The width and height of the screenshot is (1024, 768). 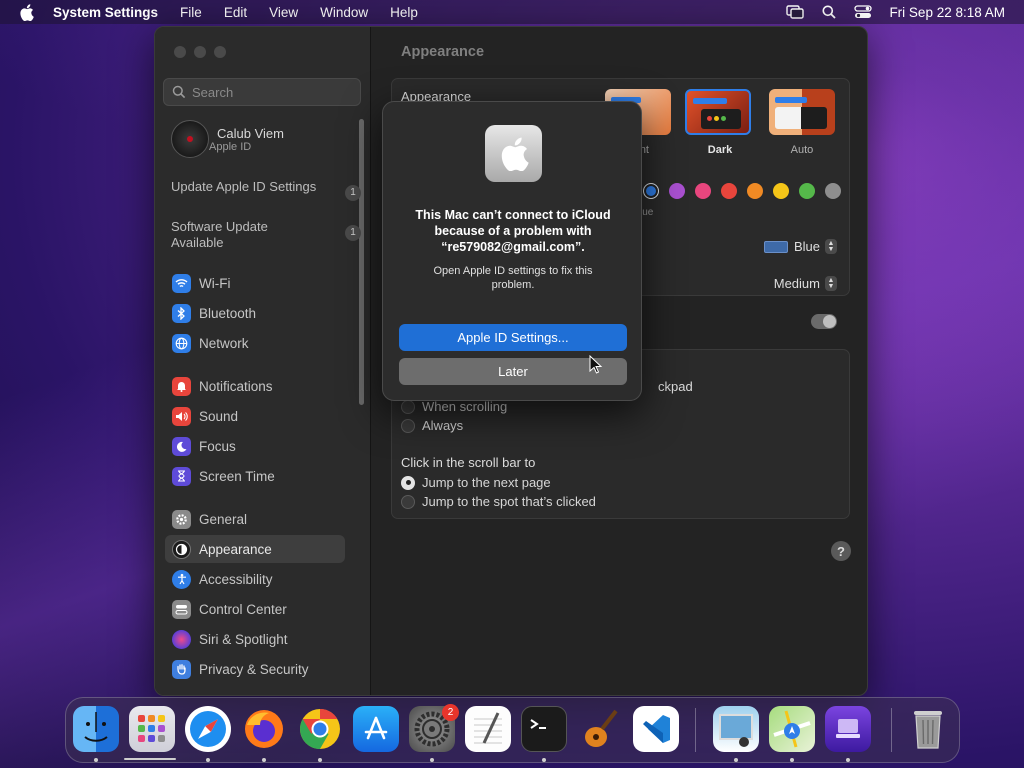 What do you see at coordinates (755, 191) in the screenshot?
I see `accent-color-orange` at bounding box center [755, 191].